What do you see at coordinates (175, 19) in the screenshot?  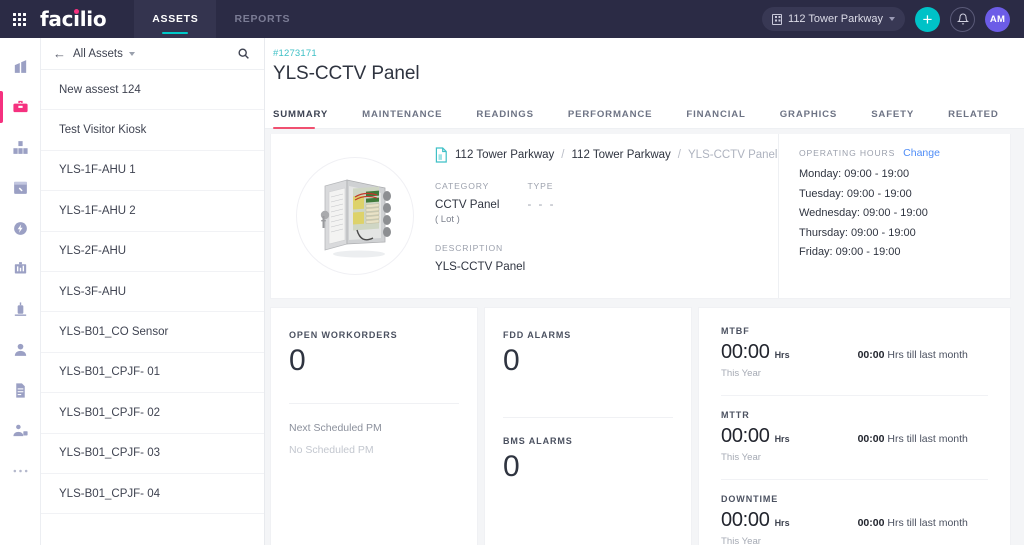 I see `nav-tab-assets: ASSETS` at bounding box center [175, 19].